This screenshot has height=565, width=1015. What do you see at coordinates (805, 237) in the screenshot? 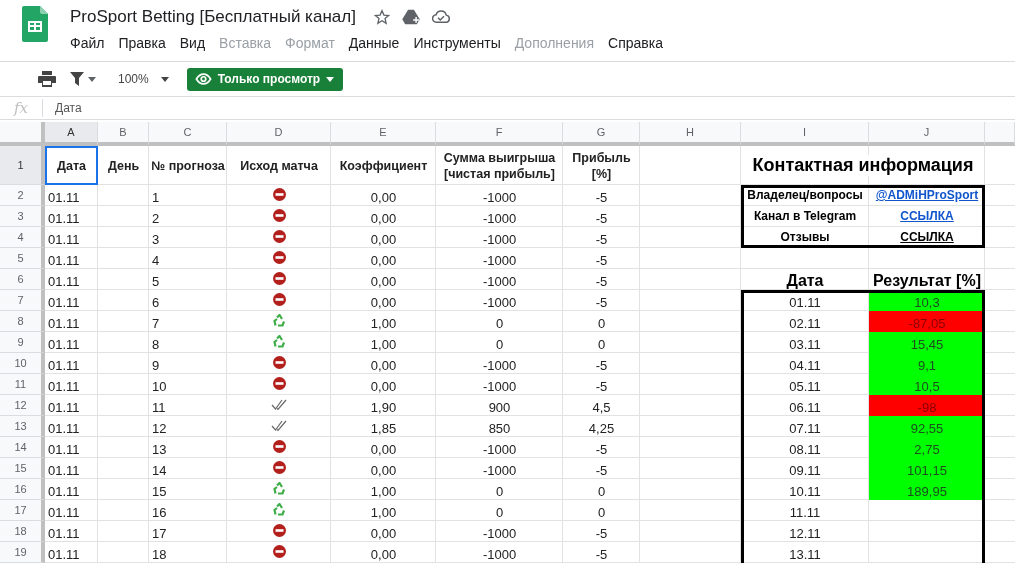
I see `contact-label: Отзывы` at bounding box center [805, 237].